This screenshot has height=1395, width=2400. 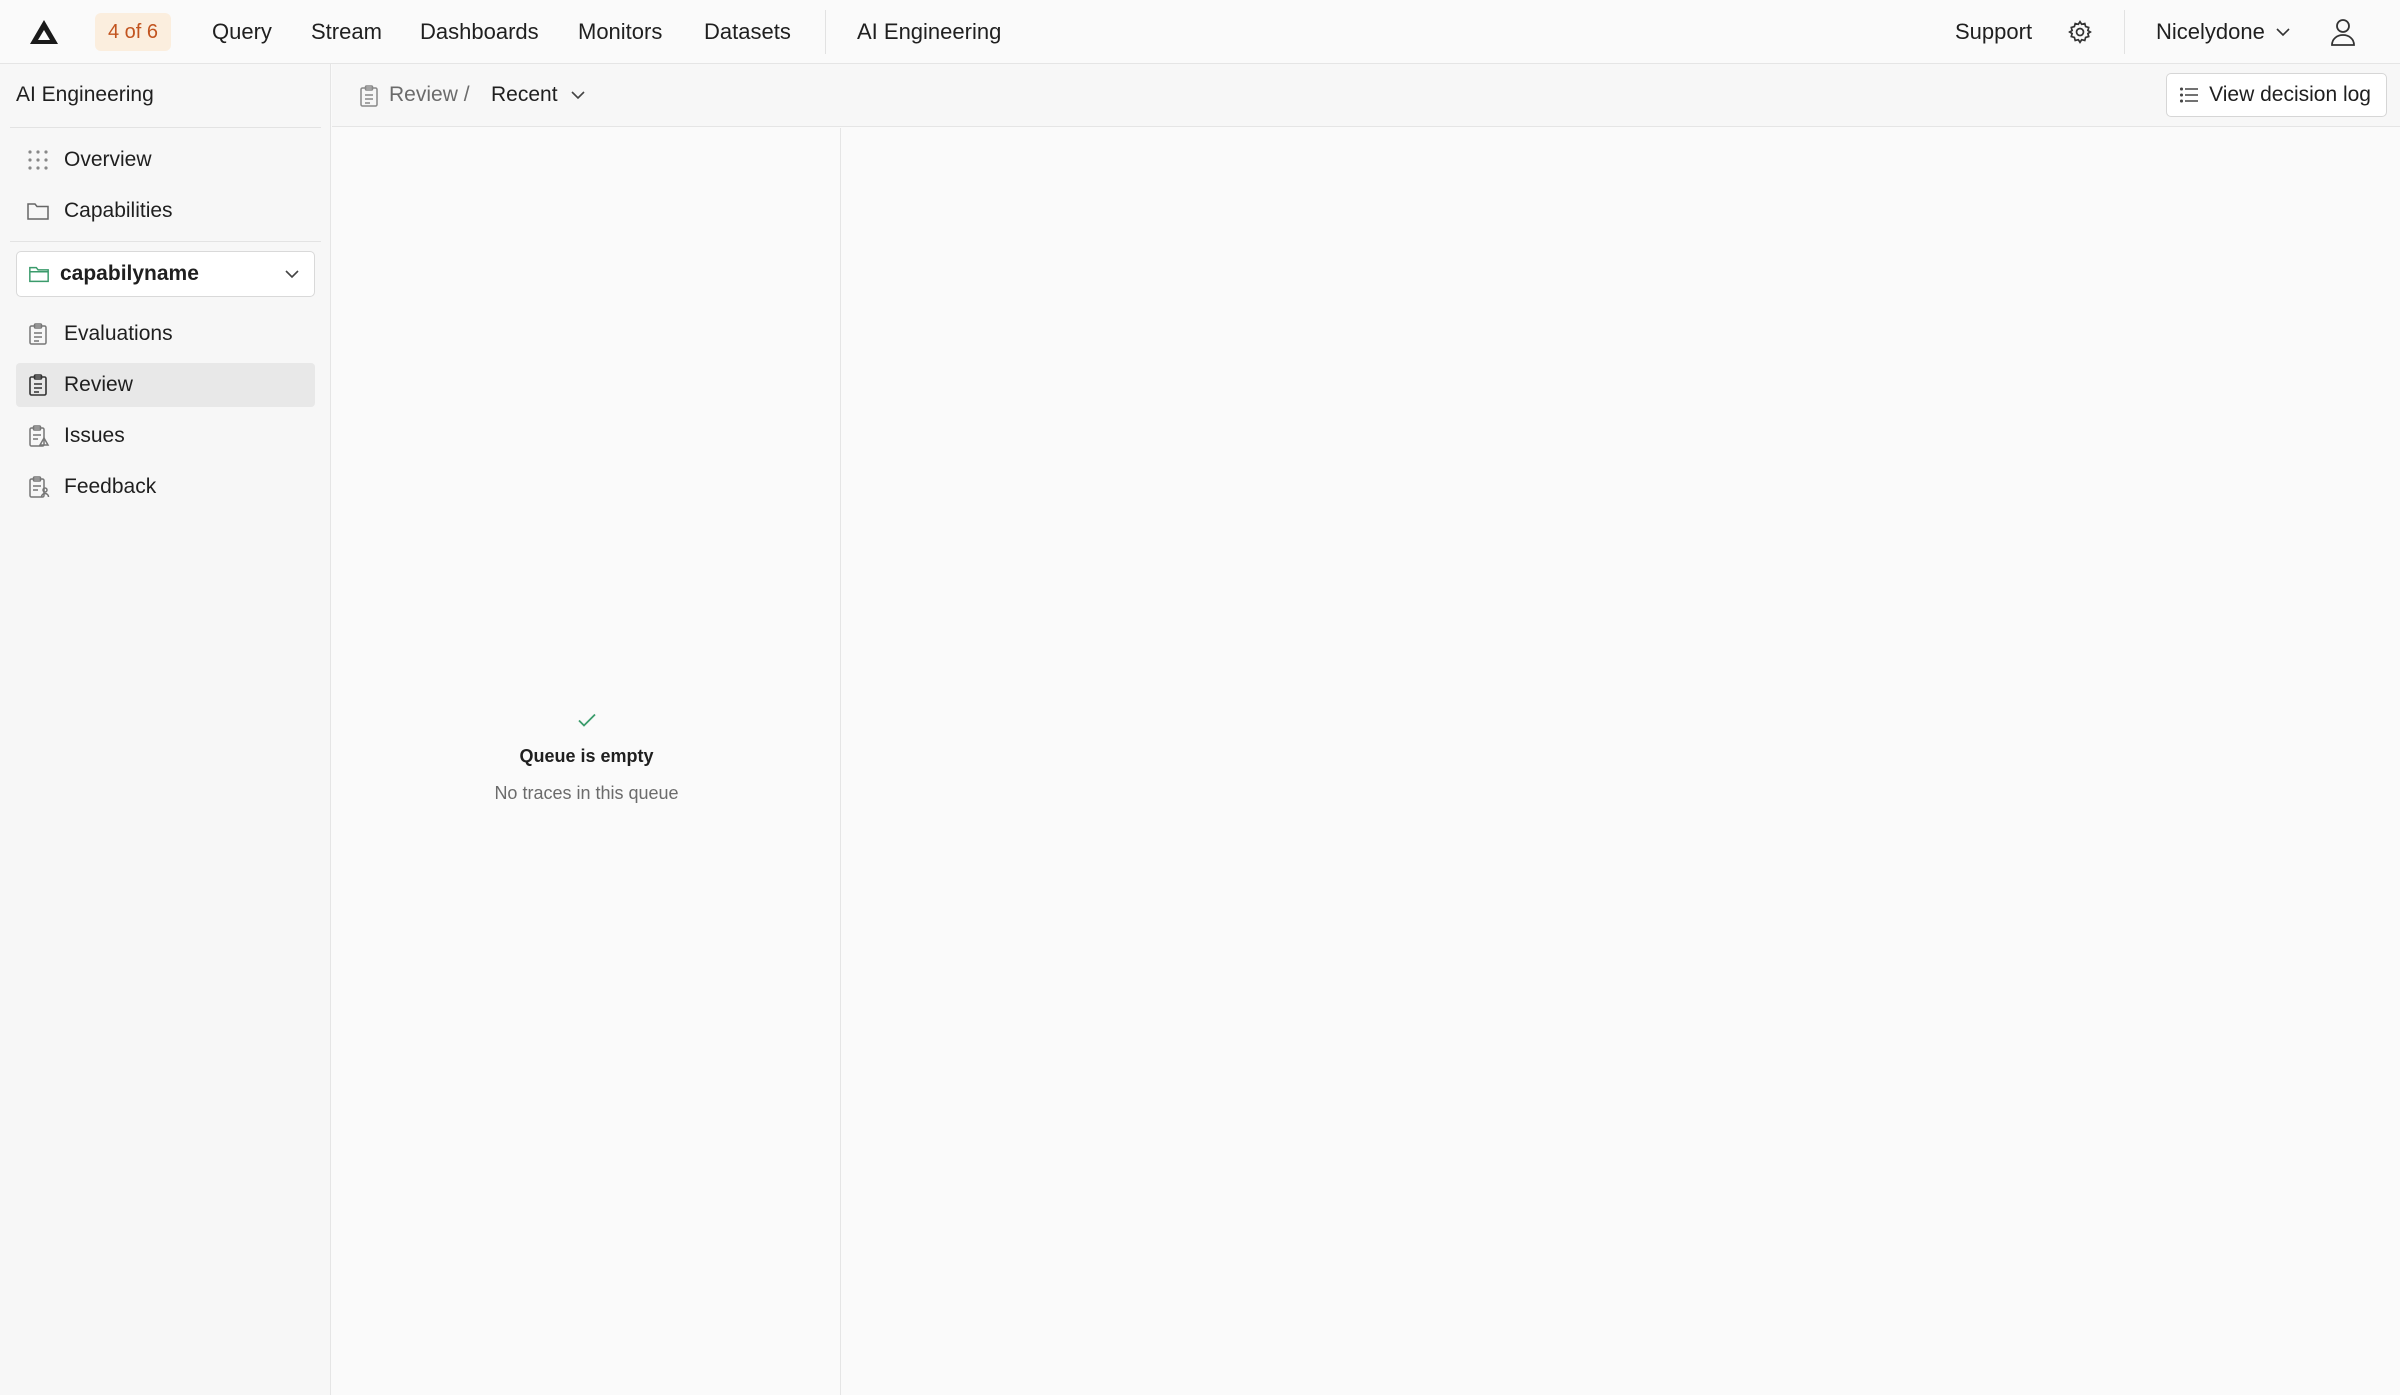 I want to click on list-icon, so click(x=2189, y=95).